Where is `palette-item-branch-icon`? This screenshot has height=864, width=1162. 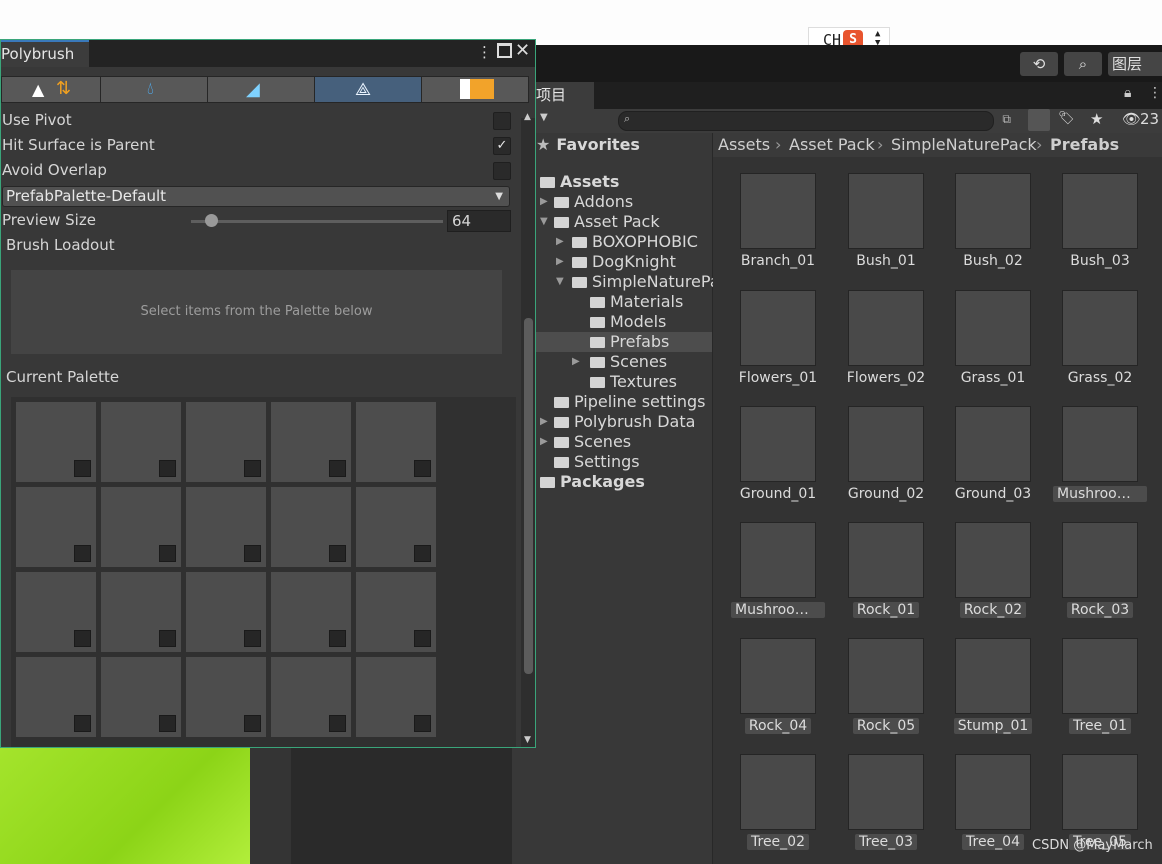 palette-item-branch-icon is located at coordinates (56, 442).